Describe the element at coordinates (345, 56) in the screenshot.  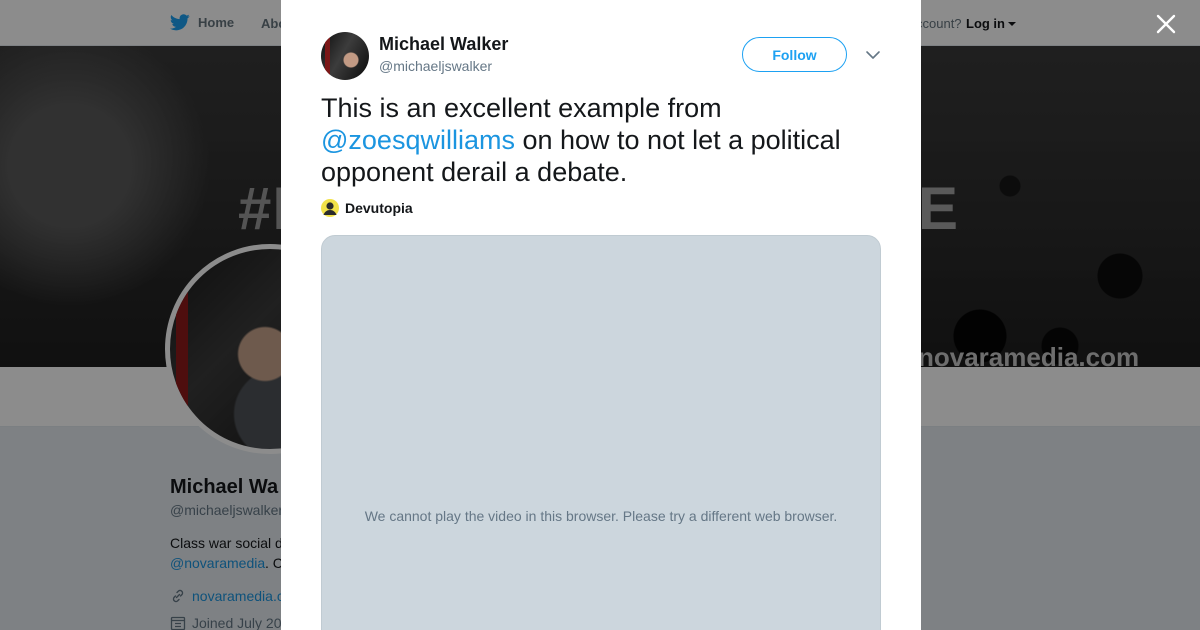
I see `tweet-author-avatar` at that location.